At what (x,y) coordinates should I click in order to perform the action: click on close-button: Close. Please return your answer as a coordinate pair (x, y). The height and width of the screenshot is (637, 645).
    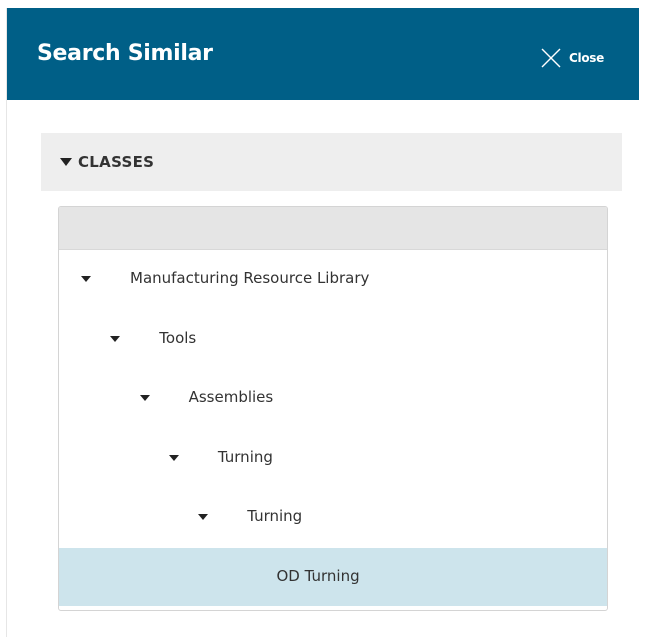
    Looking at the image, I should click on (572, 58).